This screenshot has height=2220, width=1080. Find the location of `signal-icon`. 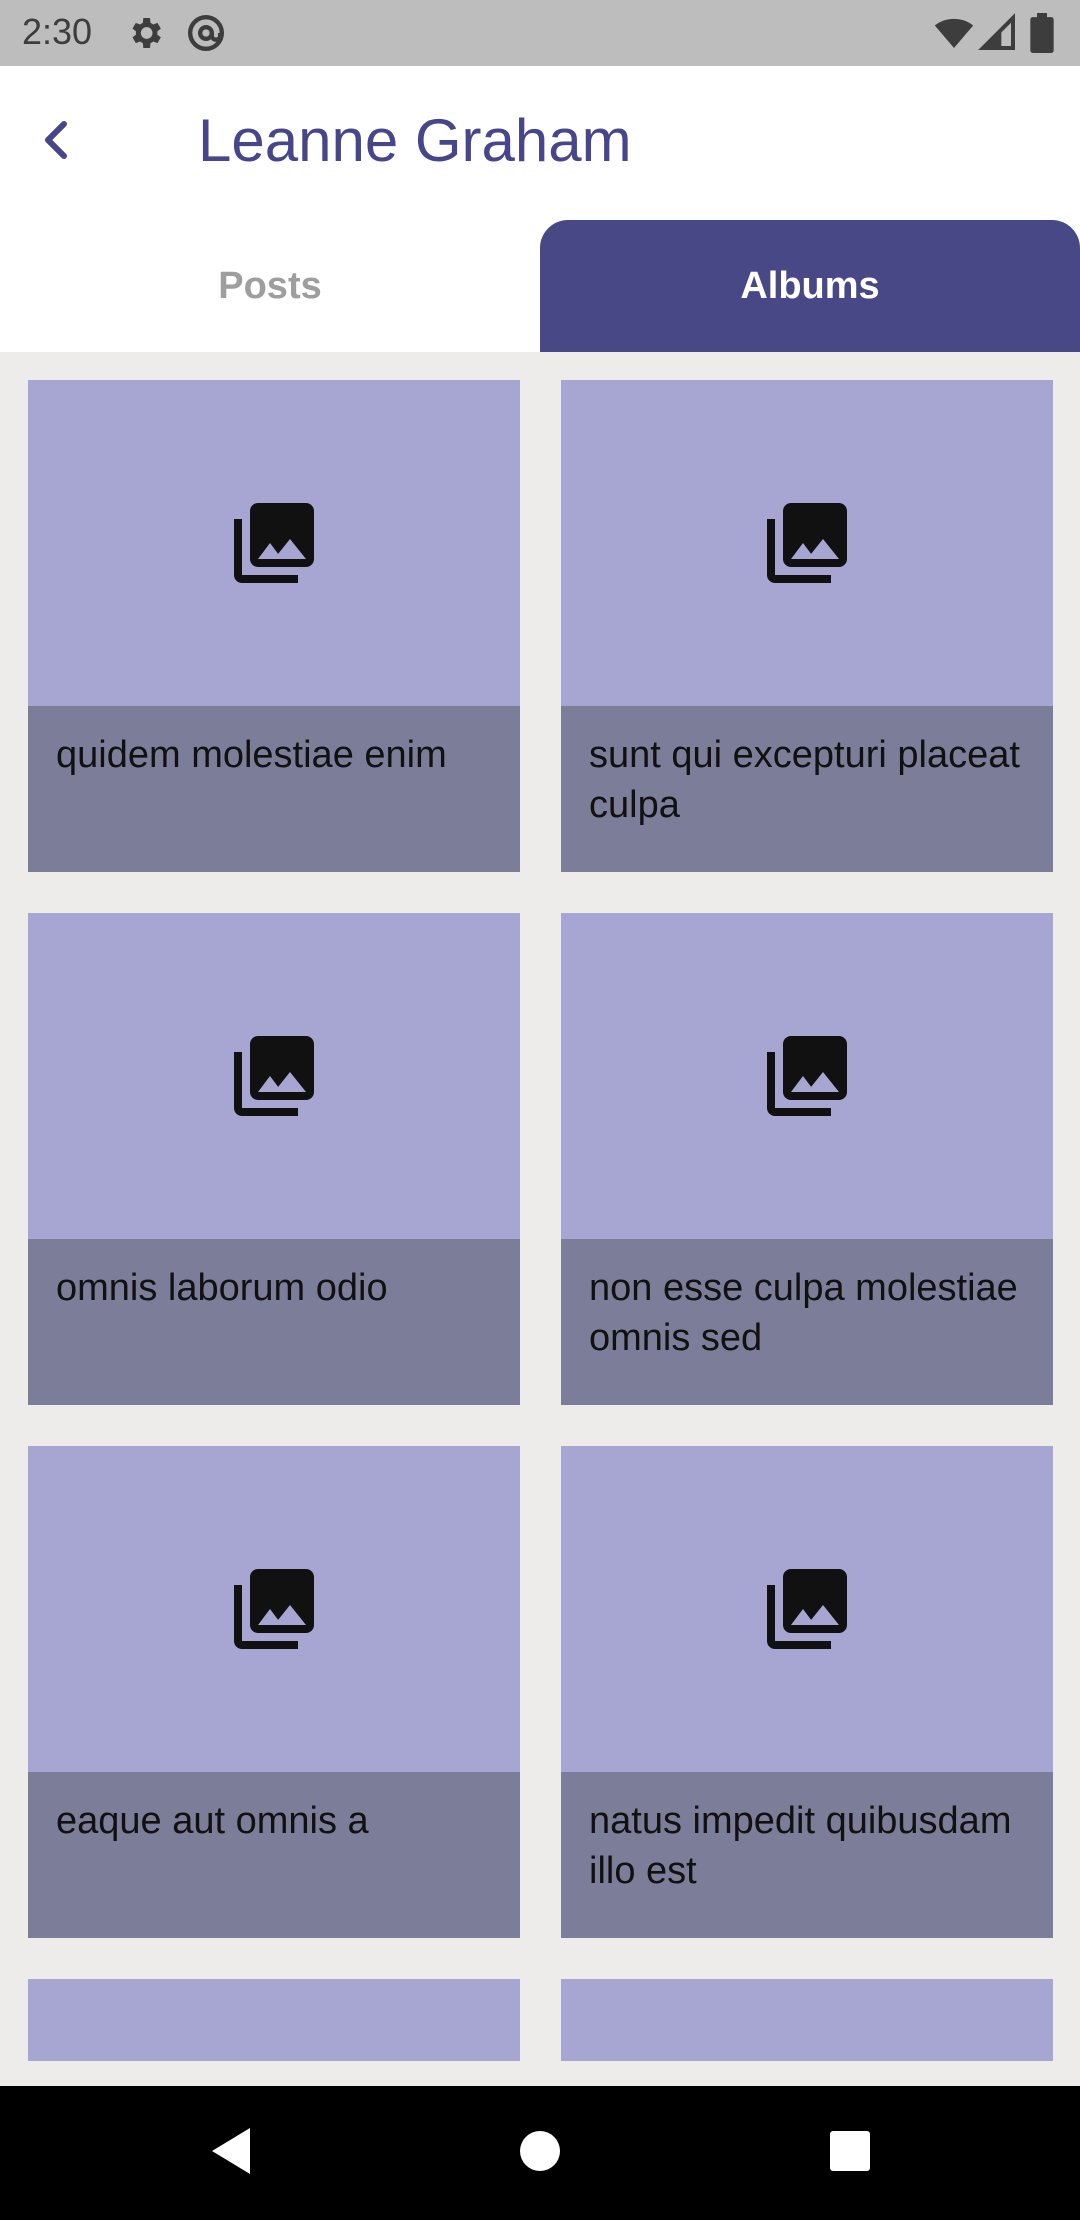

signal-icon is located at coordinates (998, 33).